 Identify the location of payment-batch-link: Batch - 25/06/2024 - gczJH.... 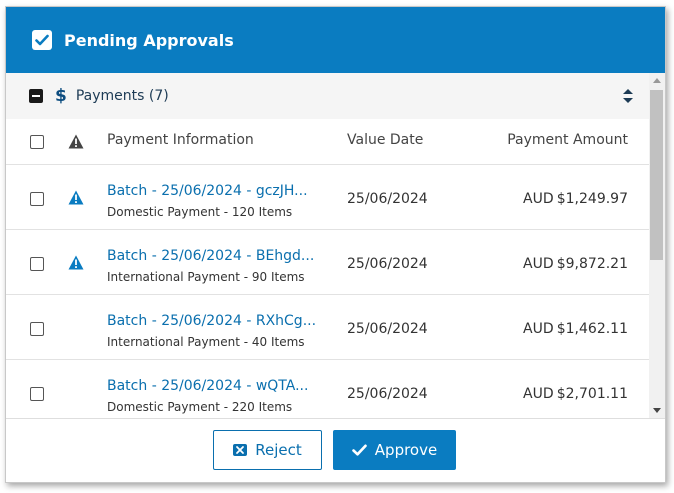
(207, 191).